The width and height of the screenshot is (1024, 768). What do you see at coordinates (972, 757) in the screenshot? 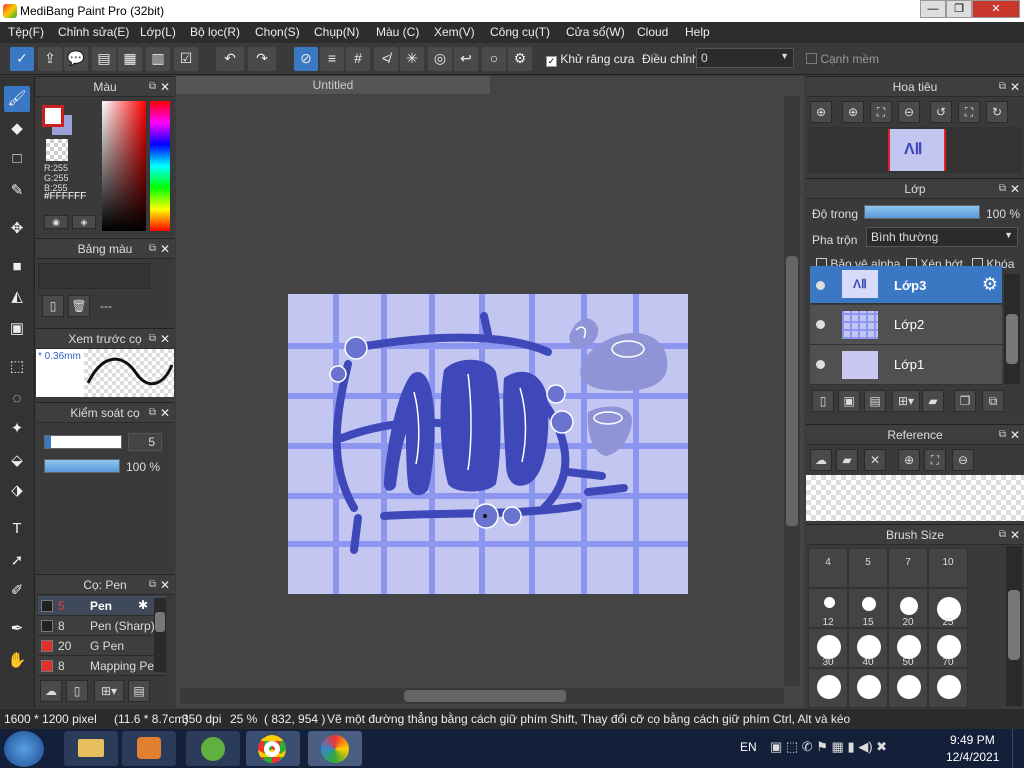
I see `clock-date: 12/4/2021` at bounding box center [972, 757].